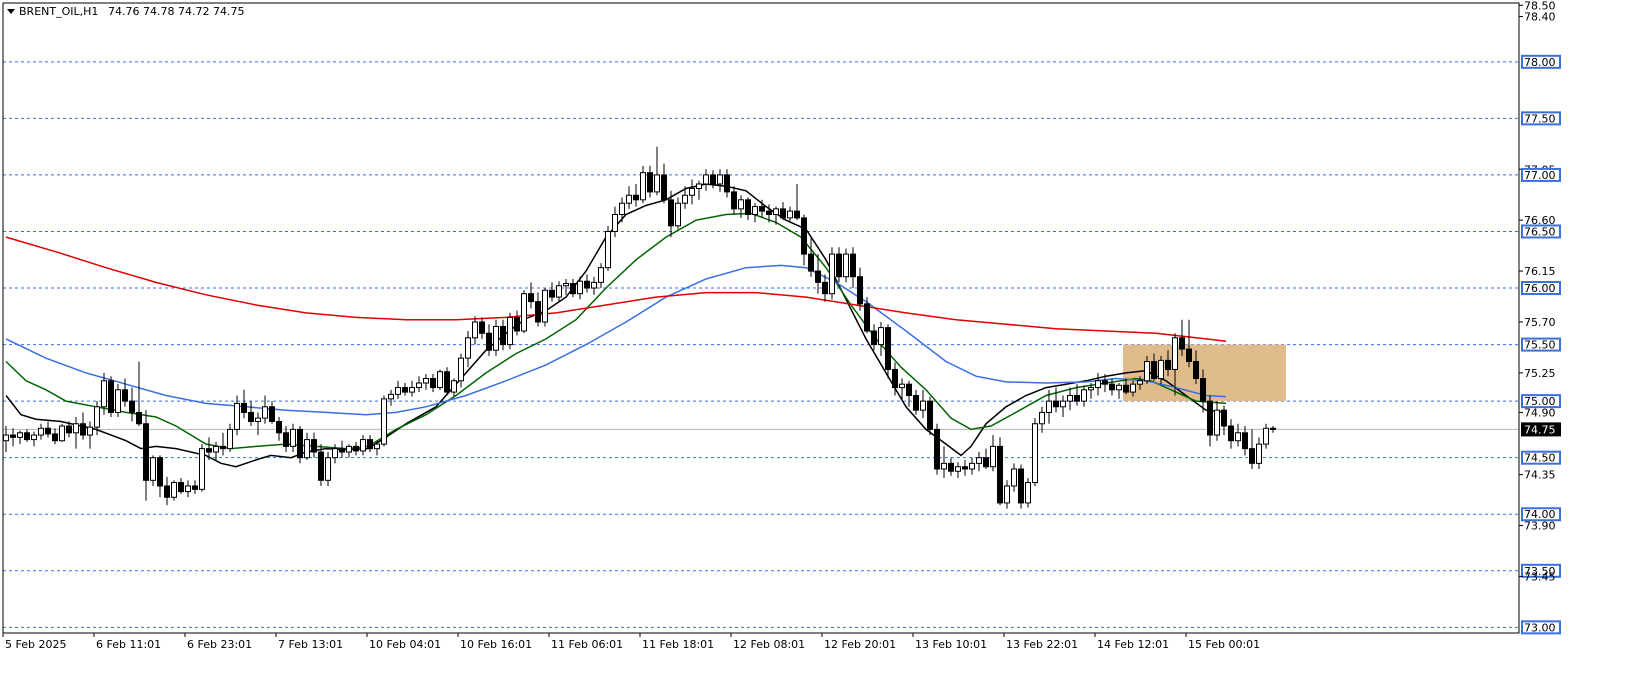 This screenshot has width=1651, height=691. Describe the element at coordinates (1042, 644) in the screenshot. I see `time-tick-label: 13 Feb 22:01` at that location.